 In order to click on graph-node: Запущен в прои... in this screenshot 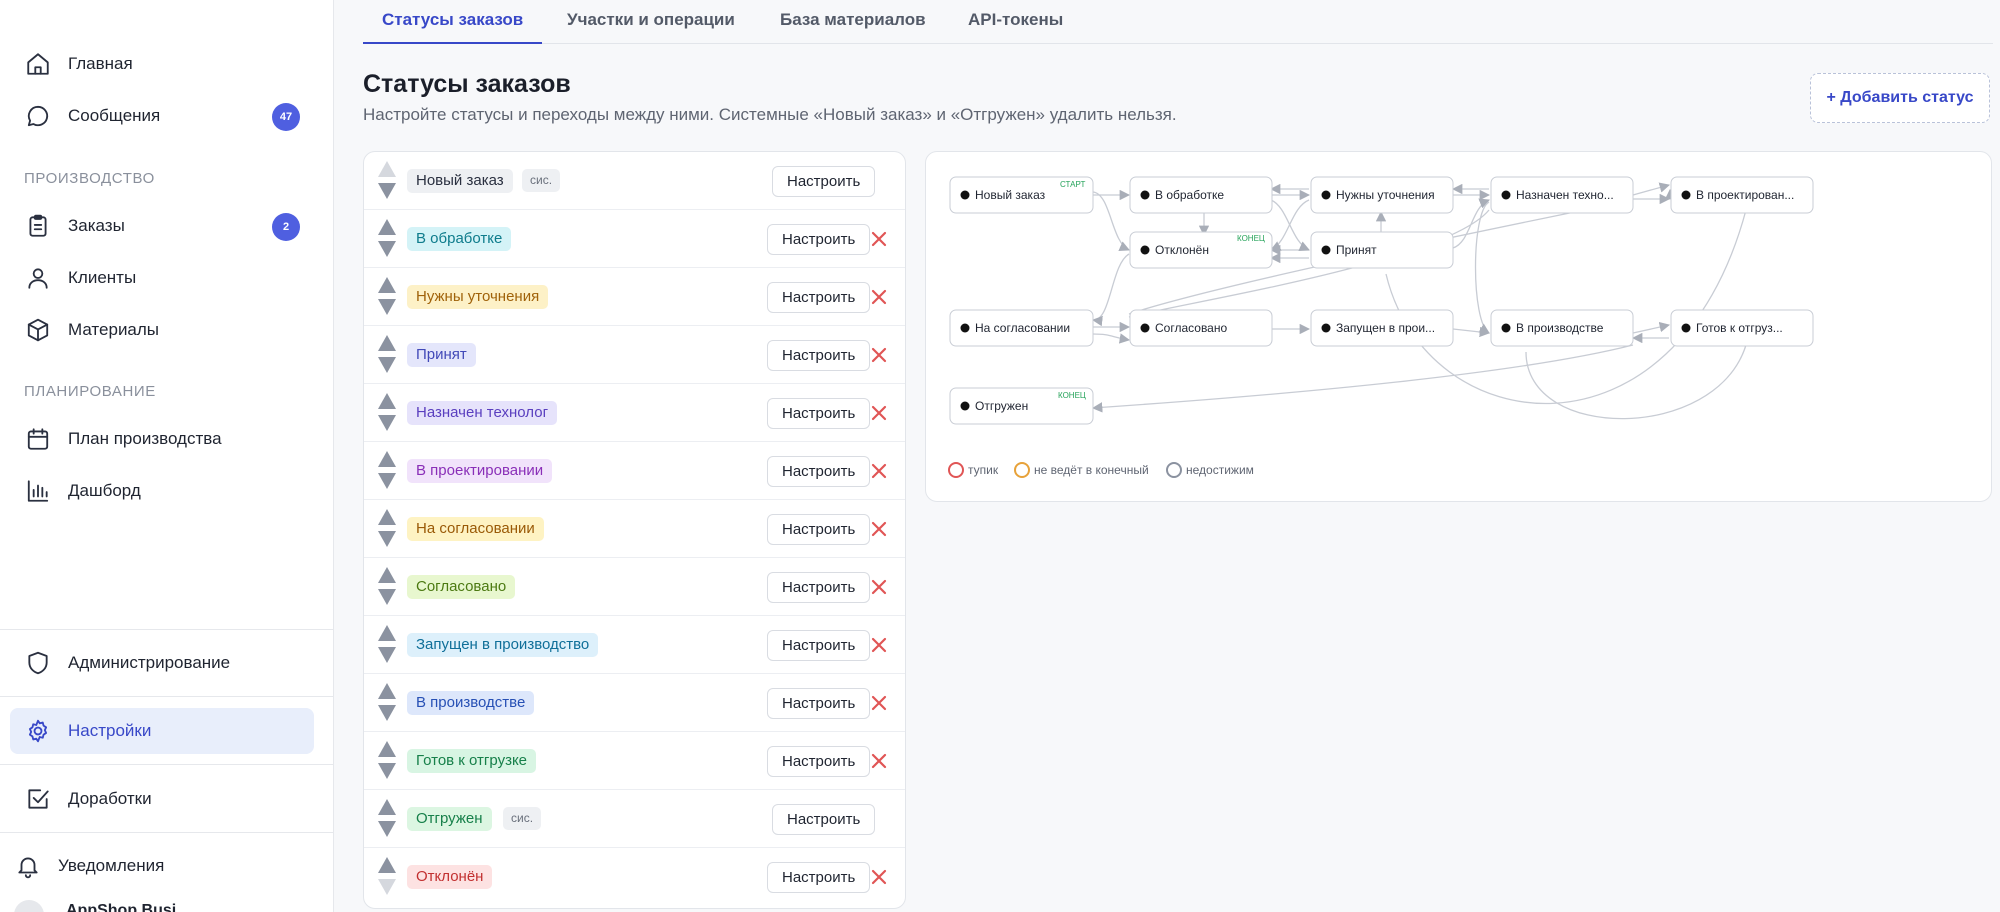, I will do `click(1382, 328)`.